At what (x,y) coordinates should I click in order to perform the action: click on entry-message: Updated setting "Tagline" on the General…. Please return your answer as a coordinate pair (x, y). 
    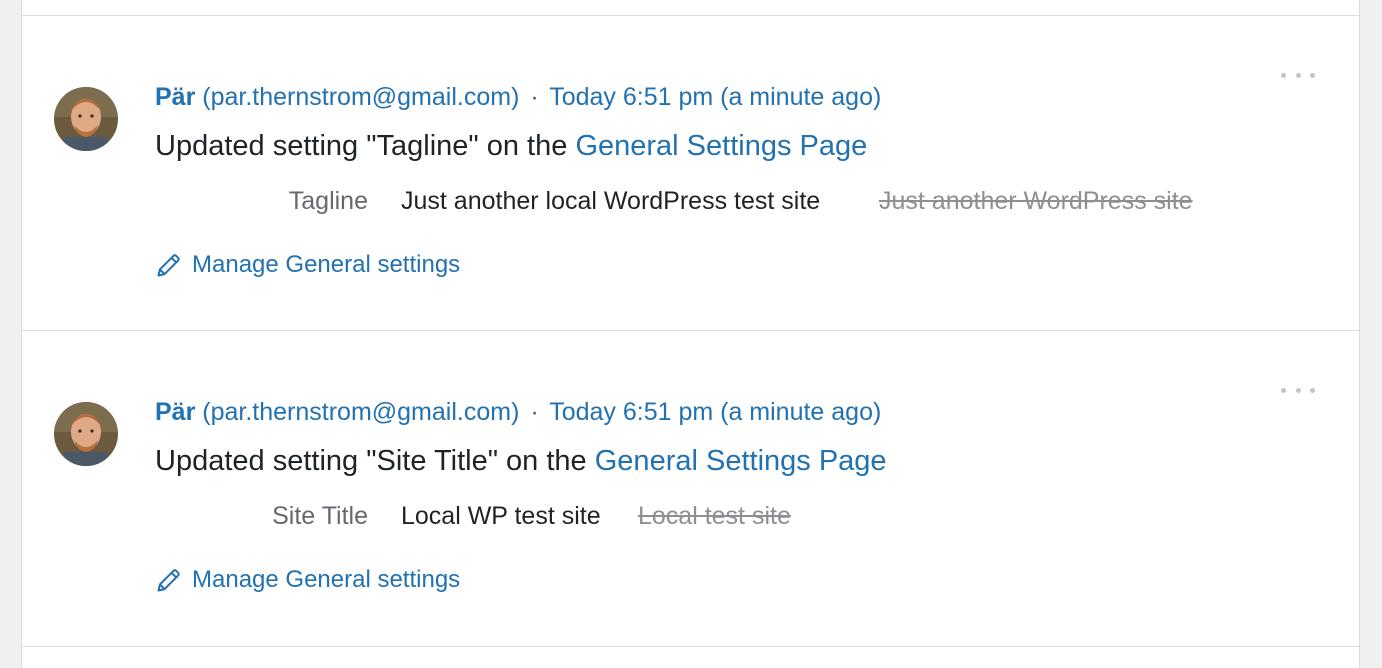
    Looking at the image, I should click on (511, 146).